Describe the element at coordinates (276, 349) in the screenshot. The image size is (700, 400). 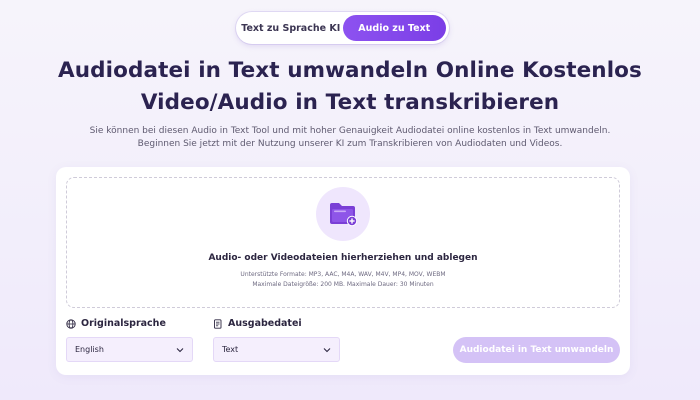
I see `output-format-select: Text` at that location.